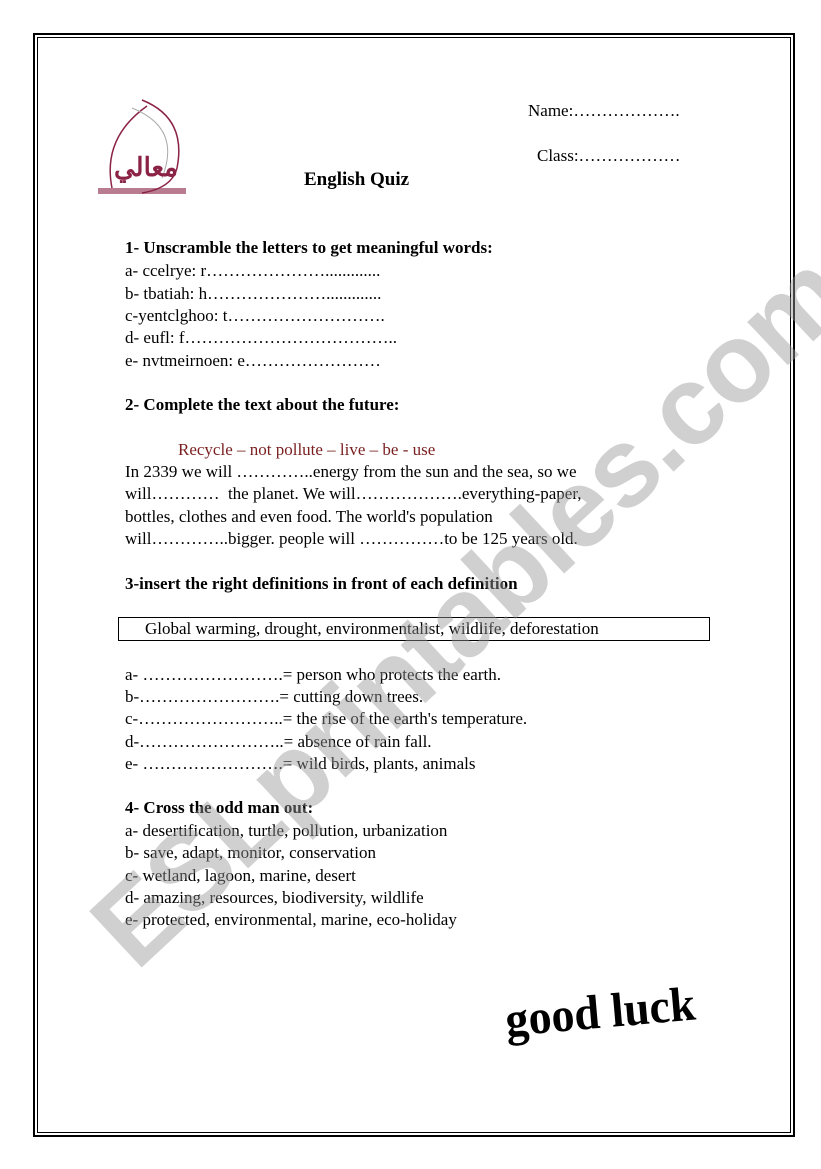  Describe the element at coordinates (142, 146) in the screenshot. I see `school-logo: معالي` at that location.